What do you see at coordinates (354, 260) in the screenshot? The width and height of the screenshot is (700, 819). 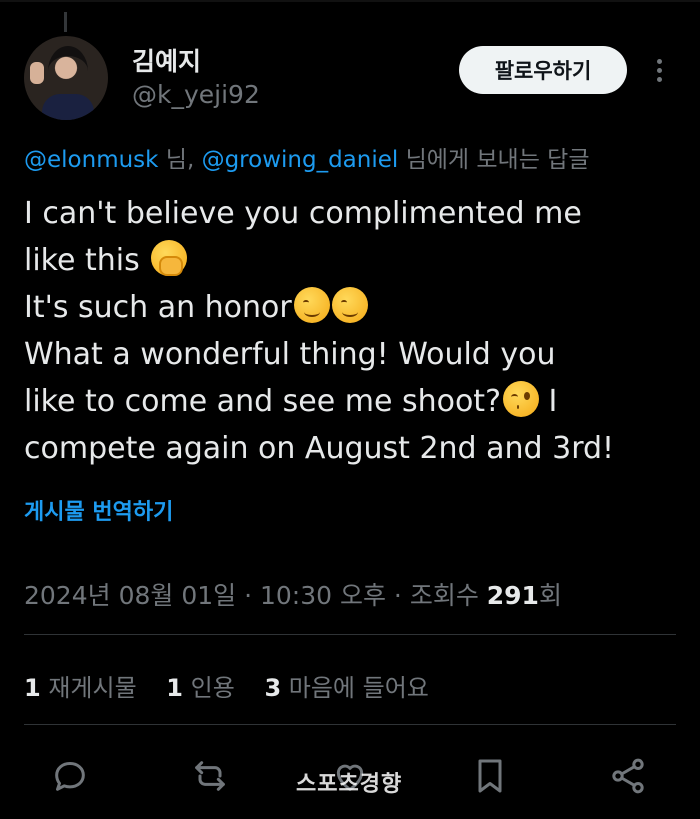 I see `tweet-line-2: like this` at bounding box center [354, 260].